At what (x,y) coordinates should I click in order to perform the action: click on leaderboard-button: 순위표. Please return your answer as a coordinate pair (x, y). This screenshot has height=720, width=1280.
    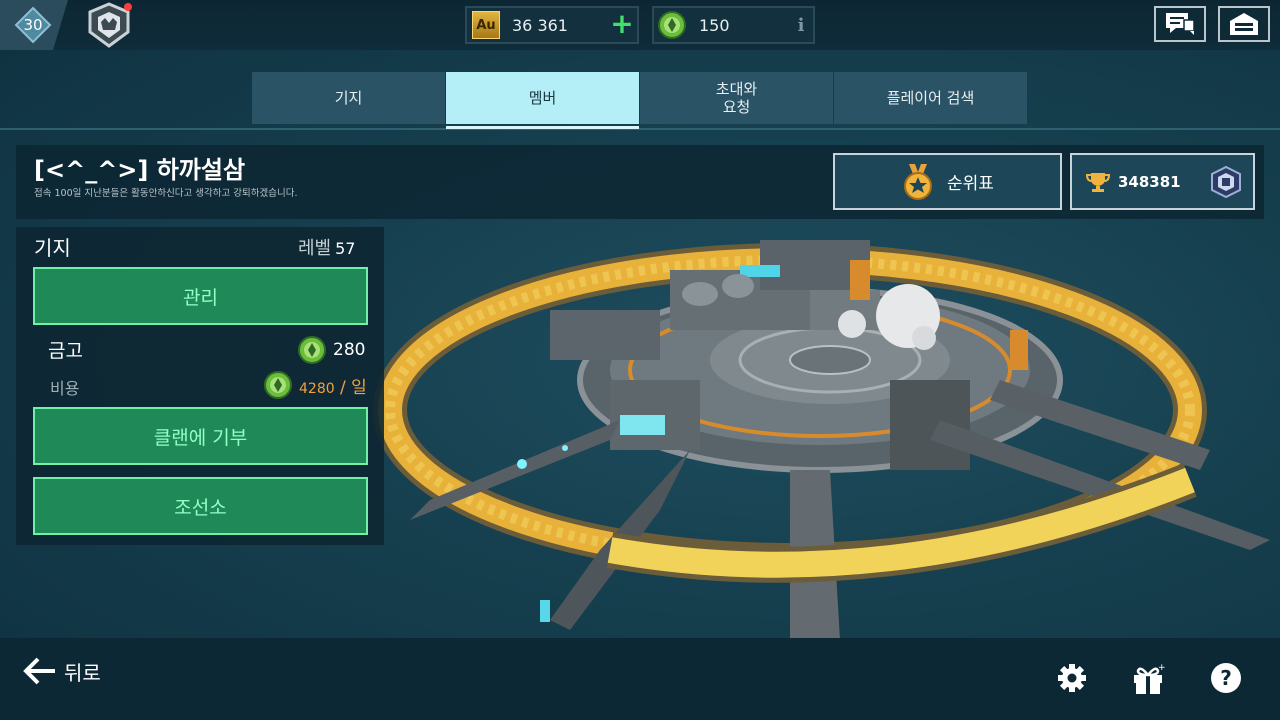
    Looking at the image, I should click on (947, 181).